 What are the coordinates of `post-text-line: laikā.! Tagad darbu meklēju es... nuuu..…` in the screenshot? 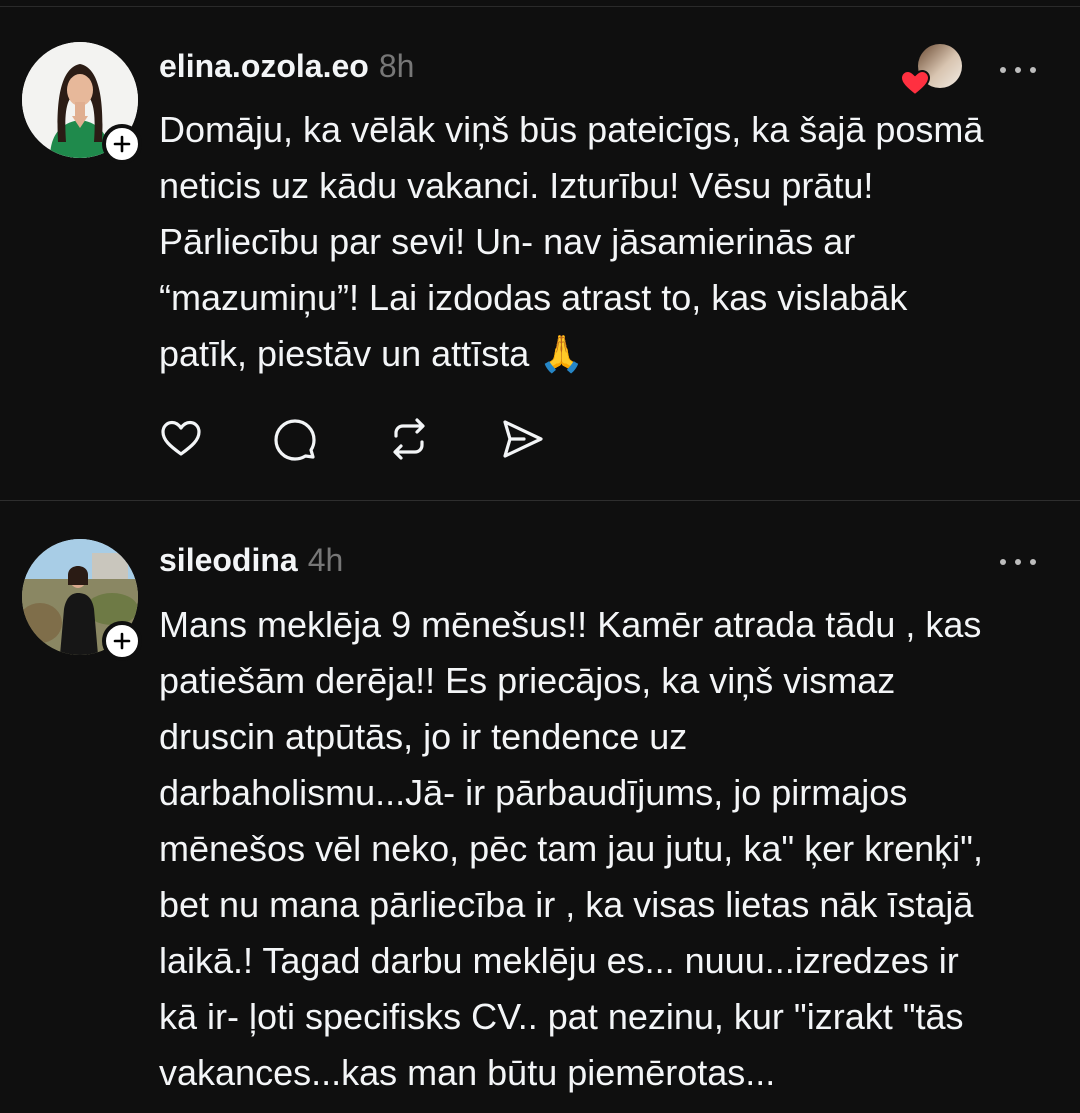 It's located at (559, 960).